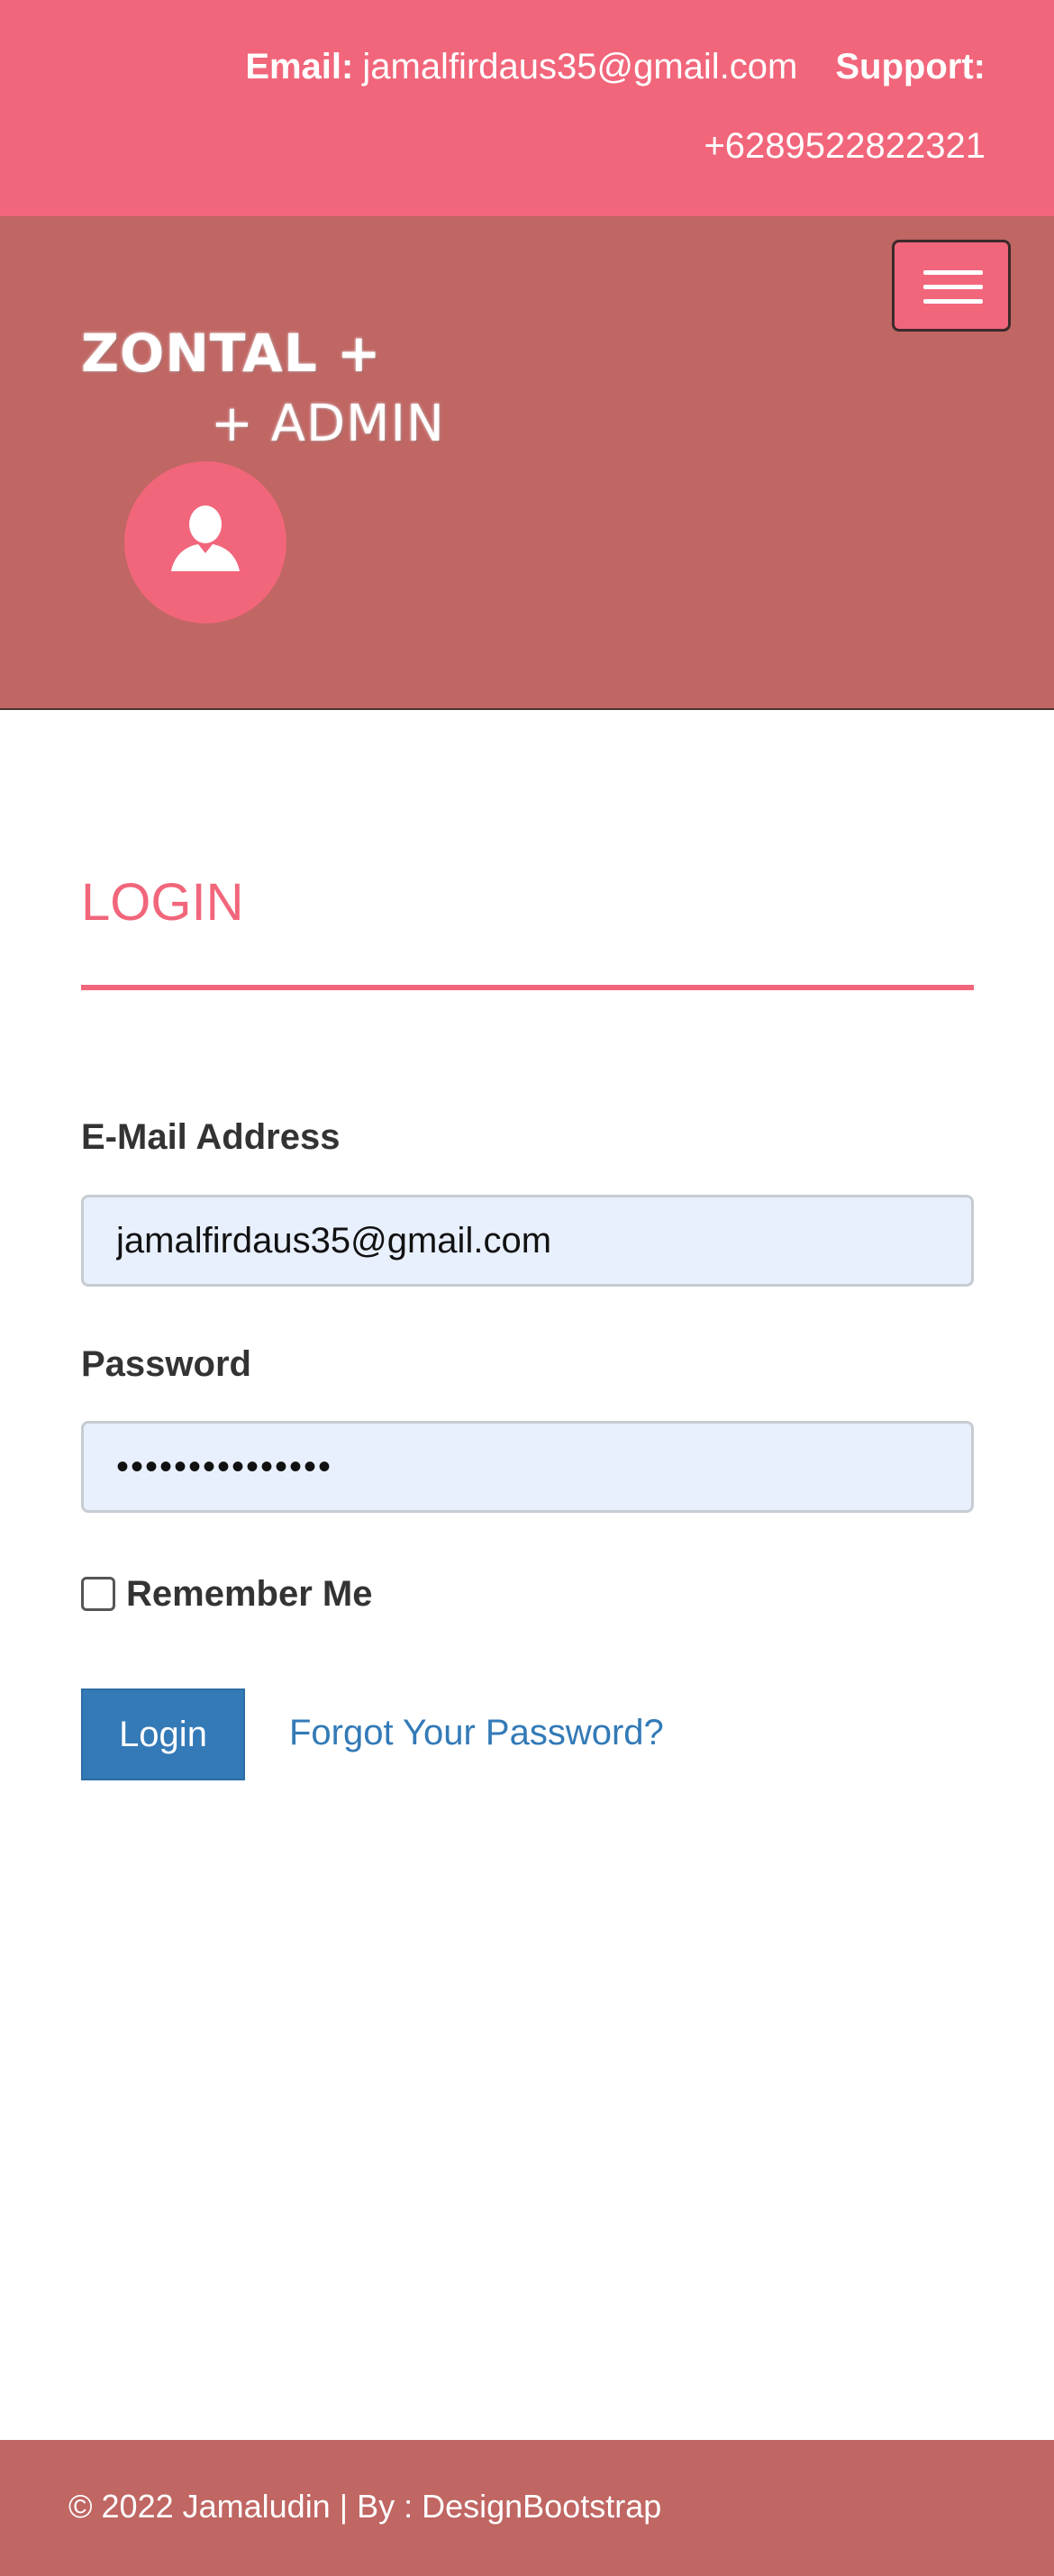 This screenshot has height=2576, width=1054. Describe the element at coordinates (249, 1594) in the screenshot. I see `remember-me-label: Remember Me` at that location.